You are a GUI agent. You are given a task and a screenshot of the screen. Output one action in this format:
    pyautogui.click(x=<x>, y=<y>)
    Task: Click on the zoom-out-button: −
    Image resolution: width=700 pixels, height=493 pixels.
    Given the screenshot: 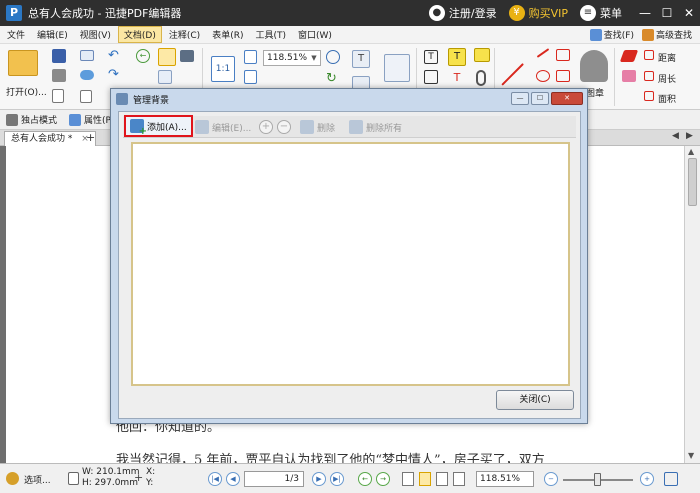 What is the action you would take?
    pyautogui.click(x=551, y=479)
    